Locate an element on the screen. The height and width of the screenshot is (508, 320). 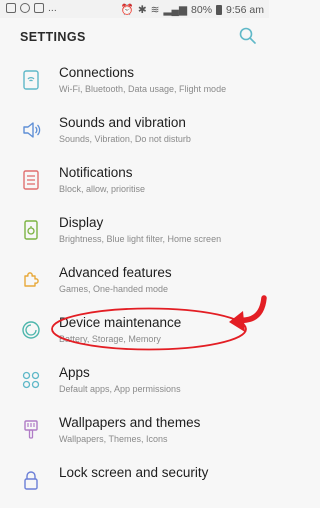
gallery-icon is located at coordinates (11, 8).